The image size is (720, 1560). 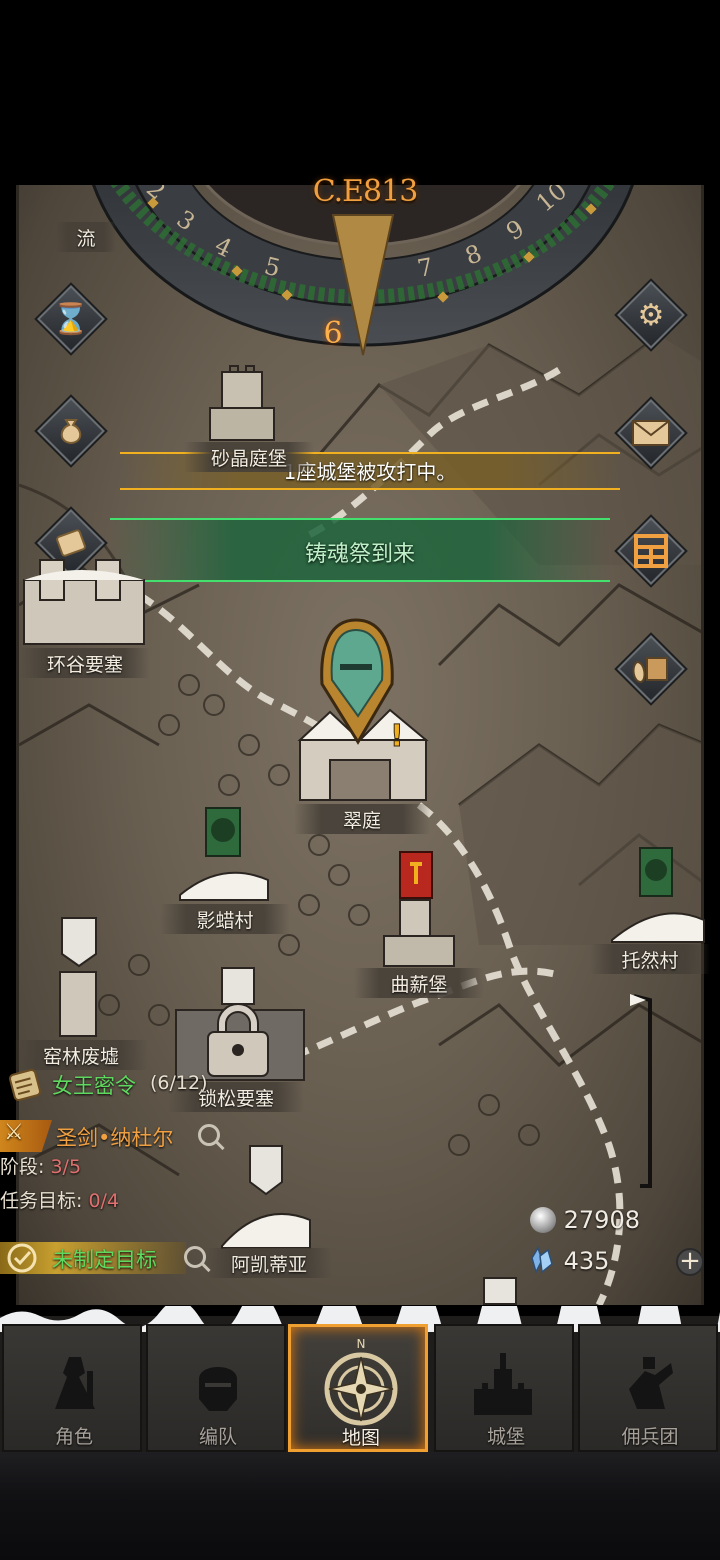 I want to click on village-akai-sprite, so click(x=266, y=1197).